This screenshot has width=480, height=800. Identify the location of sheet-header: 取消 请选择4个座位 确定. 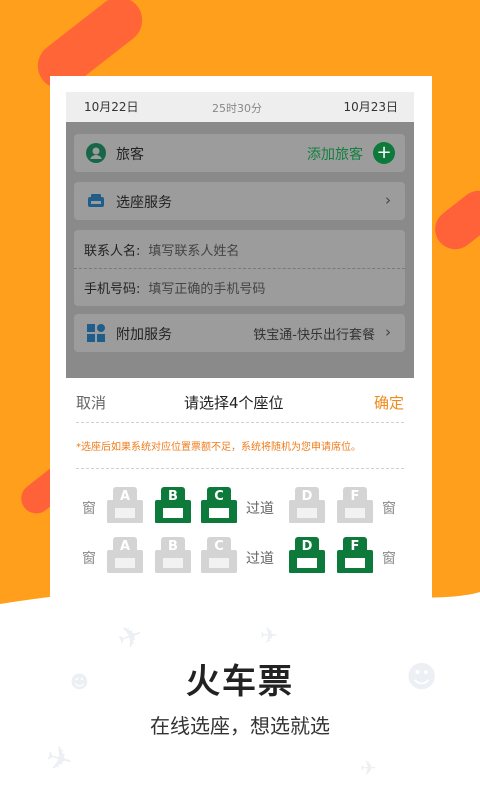
(240, 400).